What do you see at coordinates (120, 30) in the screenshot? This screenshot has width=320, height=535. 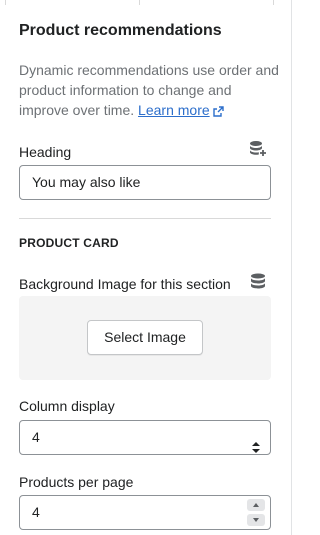 I see `section-title: Product recommendations` at bounding box center [120, 30].